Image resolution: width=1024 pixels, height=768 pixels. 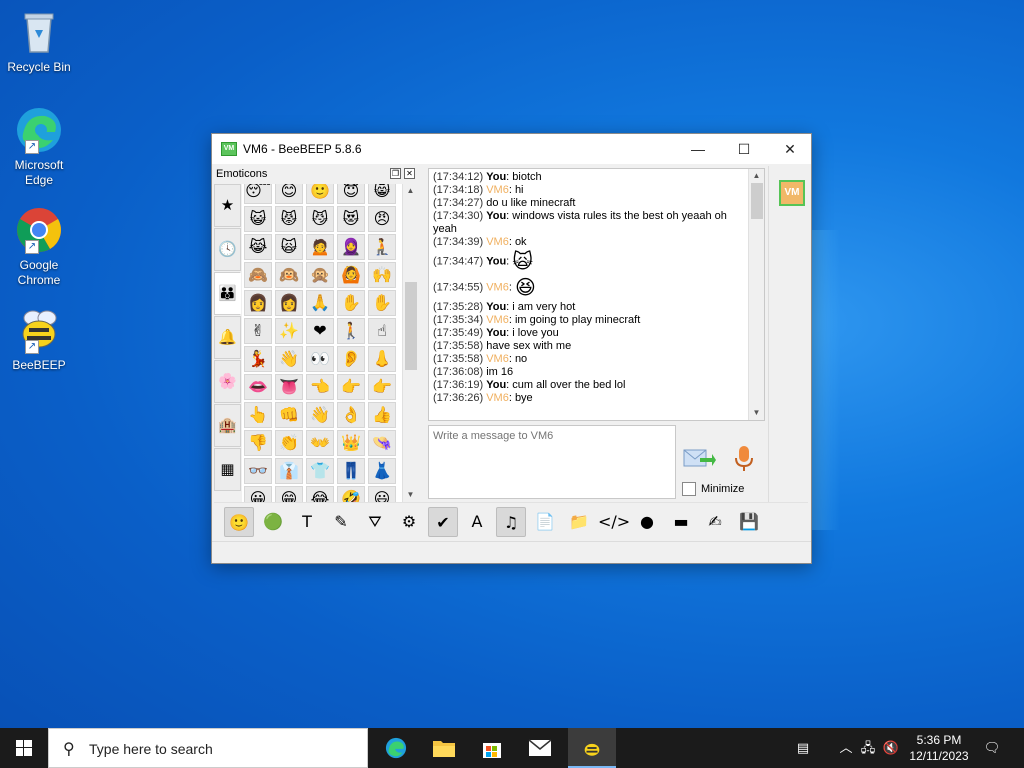 What do you see at coordinates (395, 173) in the screenshot?
I see `undock-icon: ❐` at bounding box center [395, 173].